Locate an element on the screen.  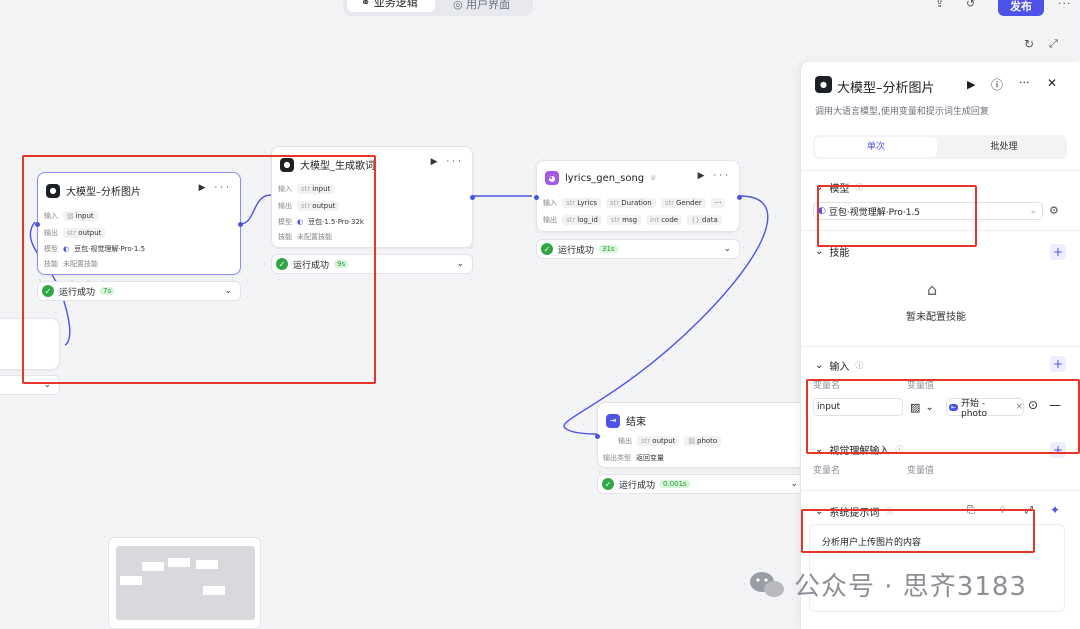
var-chip: str Gender is located at coordinates (683, 203).